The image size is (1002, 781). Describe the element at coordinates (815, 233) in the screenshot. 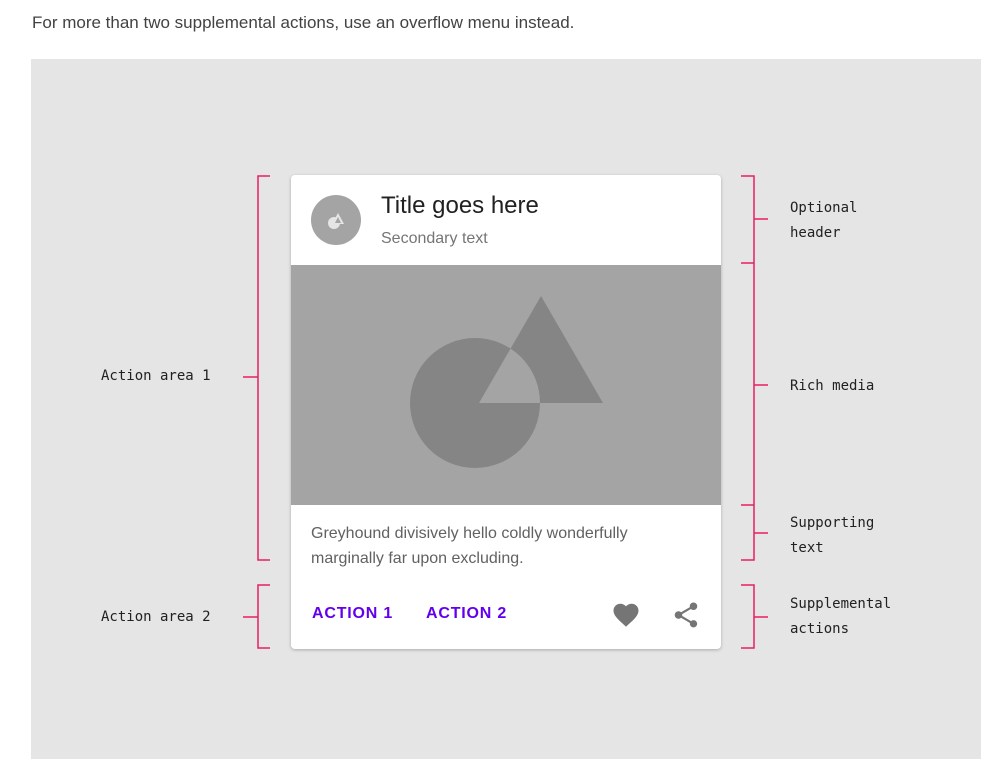

I see `label-optional-header-line2: header` at that location.